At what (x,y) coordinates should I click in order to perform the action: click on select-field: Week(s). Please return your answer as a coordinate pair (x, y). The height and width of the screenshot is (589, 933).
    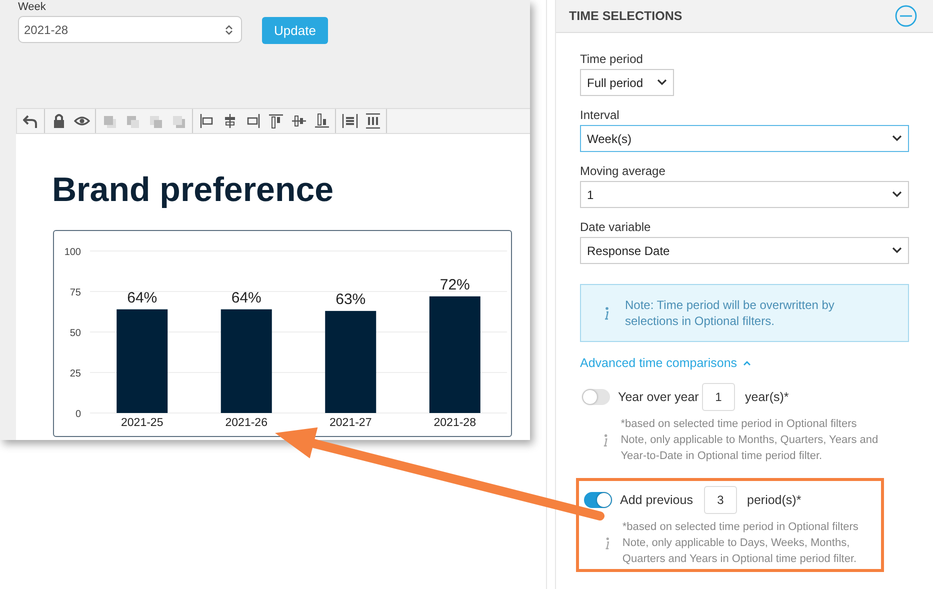
    Looking at the image, I should click on (744, 138).